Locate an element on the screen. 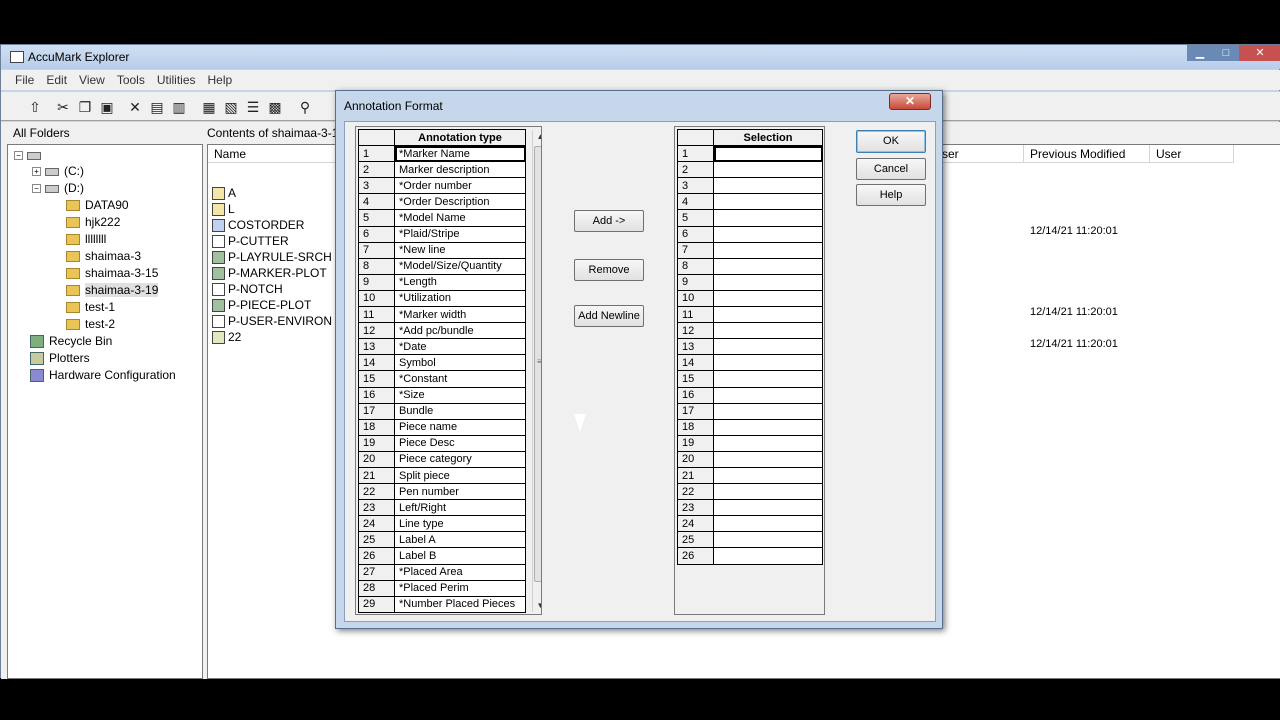 This screenshot has height=720, width=1280. file-item: P-LAYRULE-SRCH is located at coordinates (272, 257).